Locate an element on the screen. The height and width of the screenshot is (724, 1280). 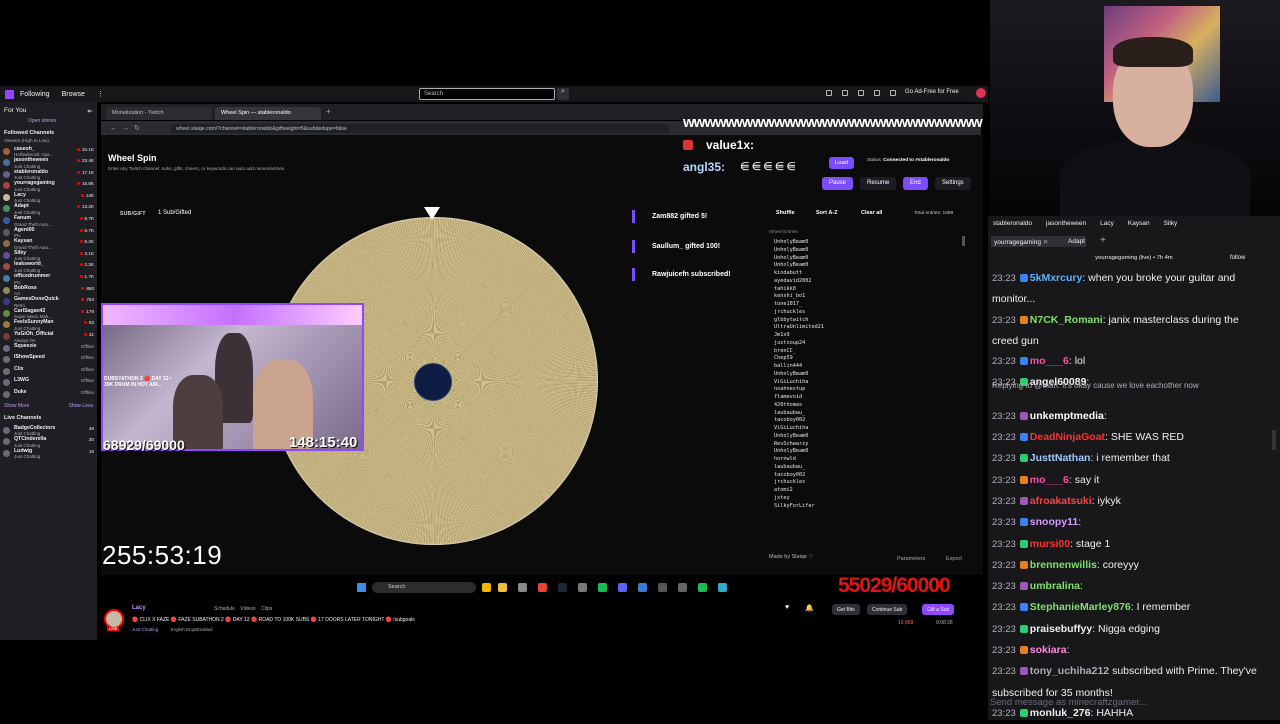
search-icon: ⌕ is located at coordinates (563, 94).